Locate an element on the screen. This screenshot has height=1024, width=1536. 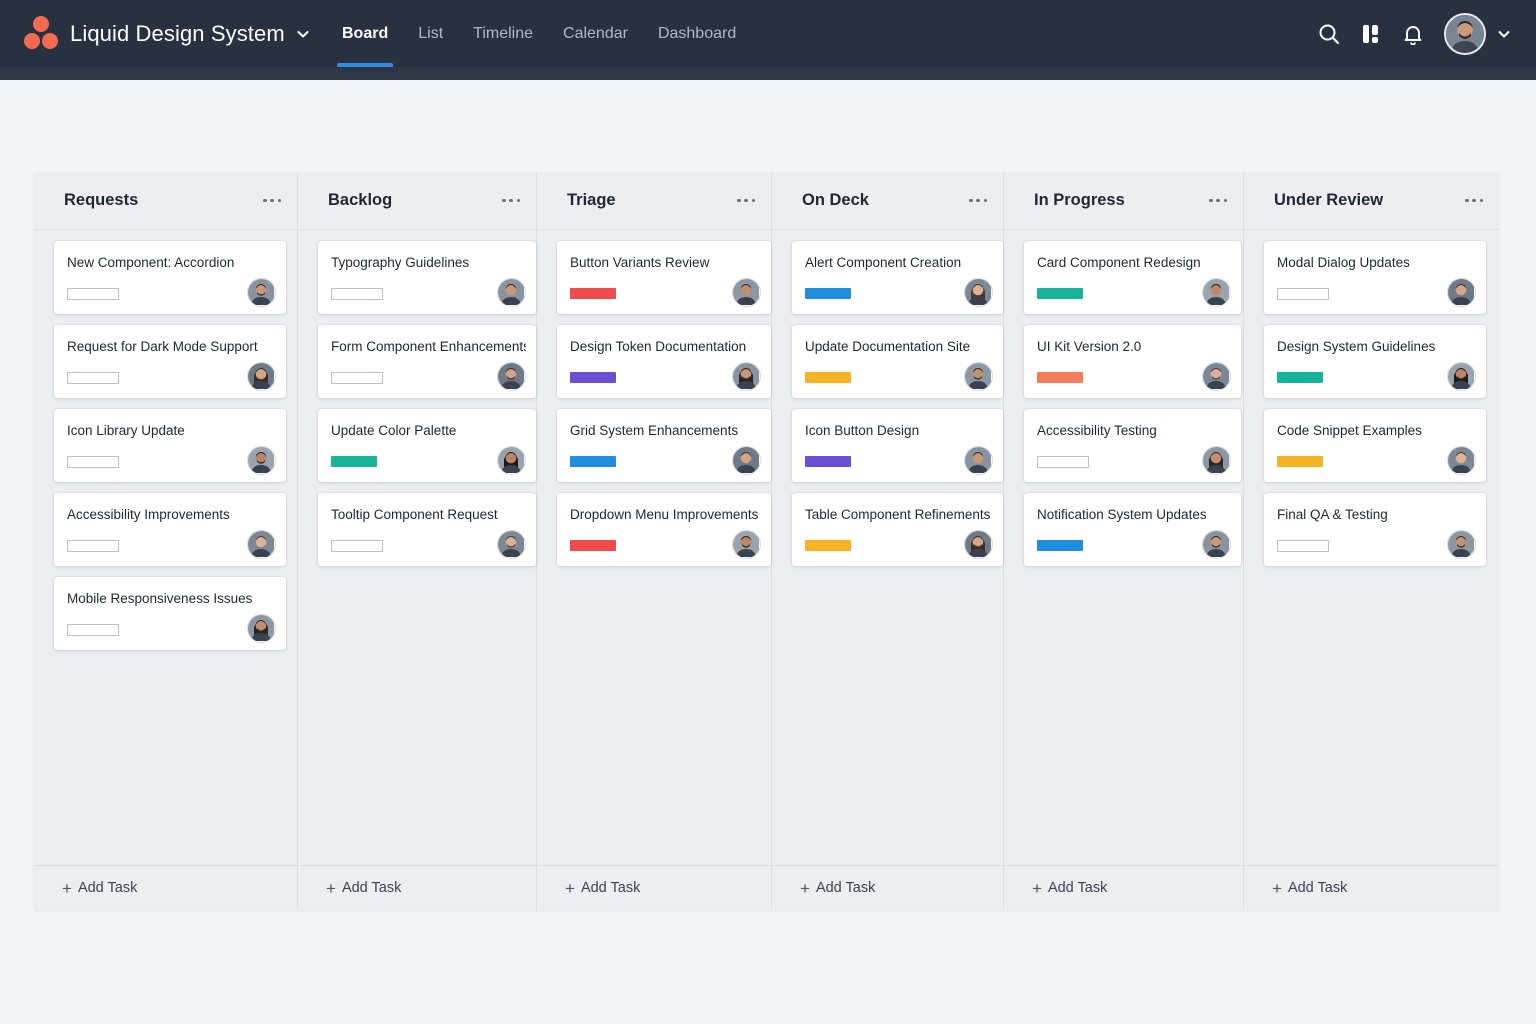
task-card: Icon Library Update is located at coordinates (170, 445).